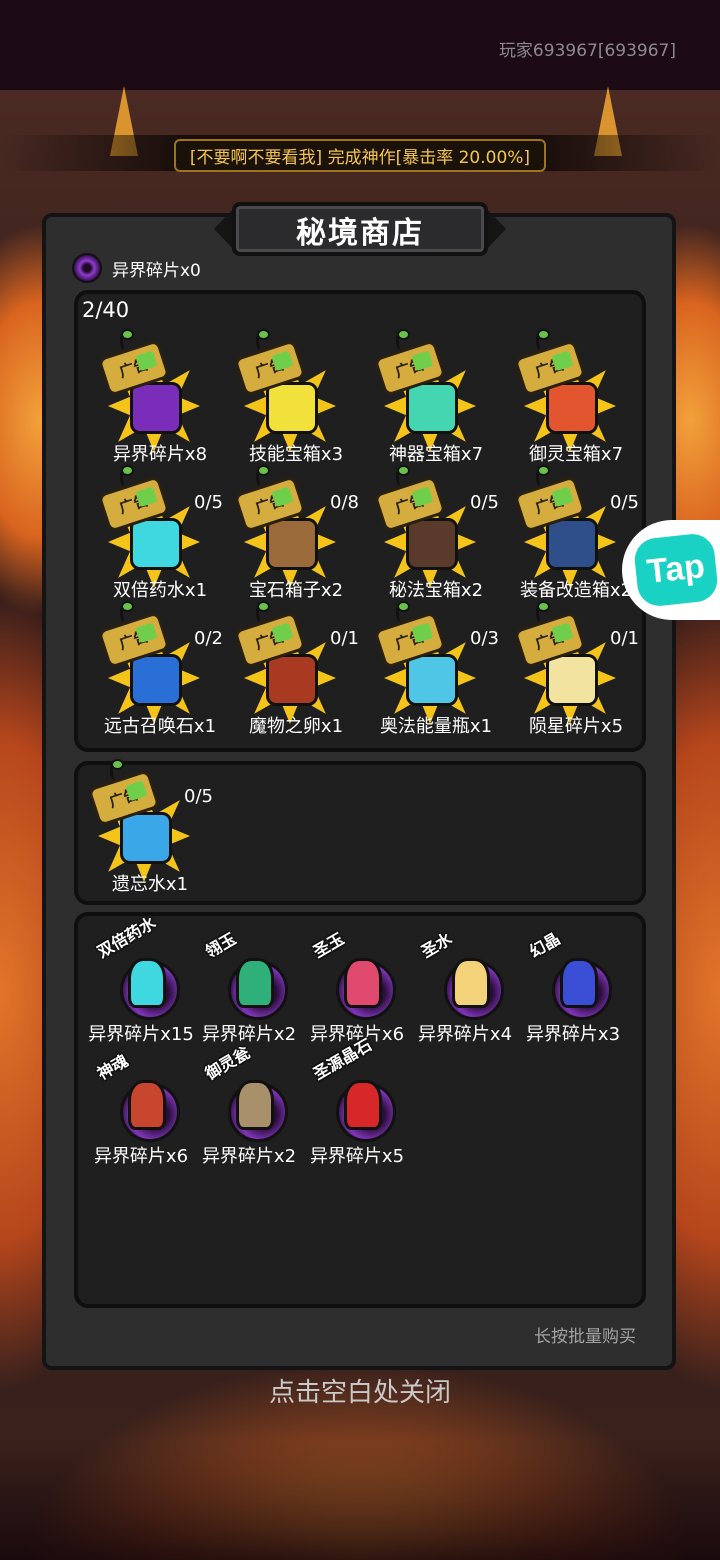  I want to click on achievement-banner: [不要啊不要看我] 完成神作[暴击率 20.00%], so click(360, 153).